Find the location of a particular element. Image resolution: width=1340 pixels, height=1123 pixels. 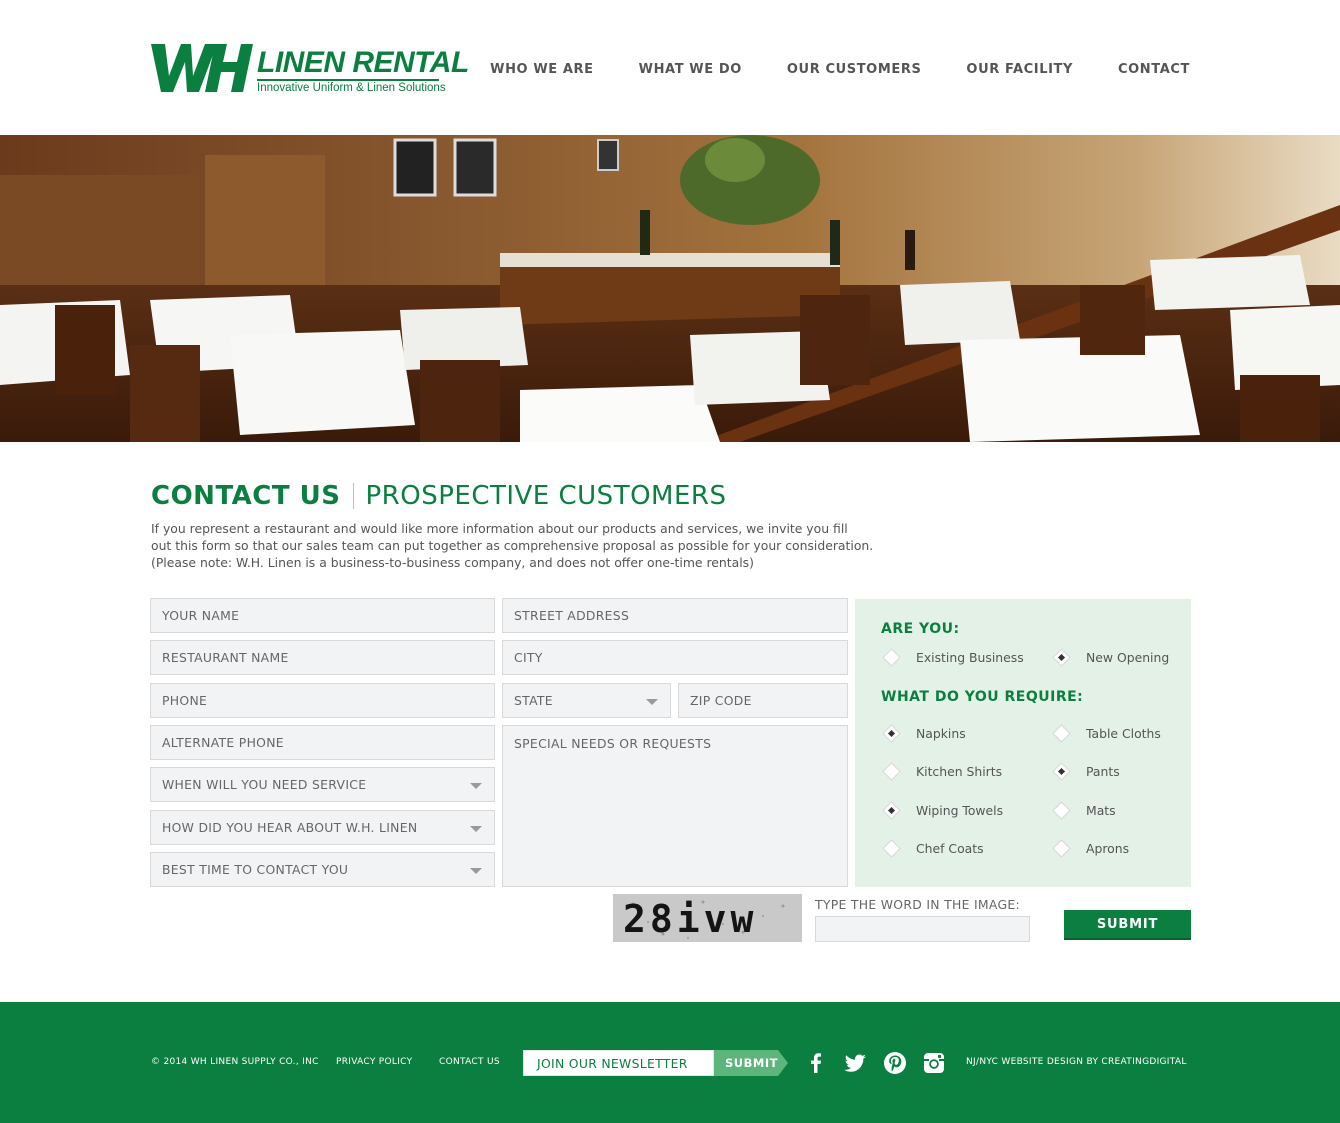

restaurant-name-field: RESTAURANT NAME is located at coordinates (322, 657).